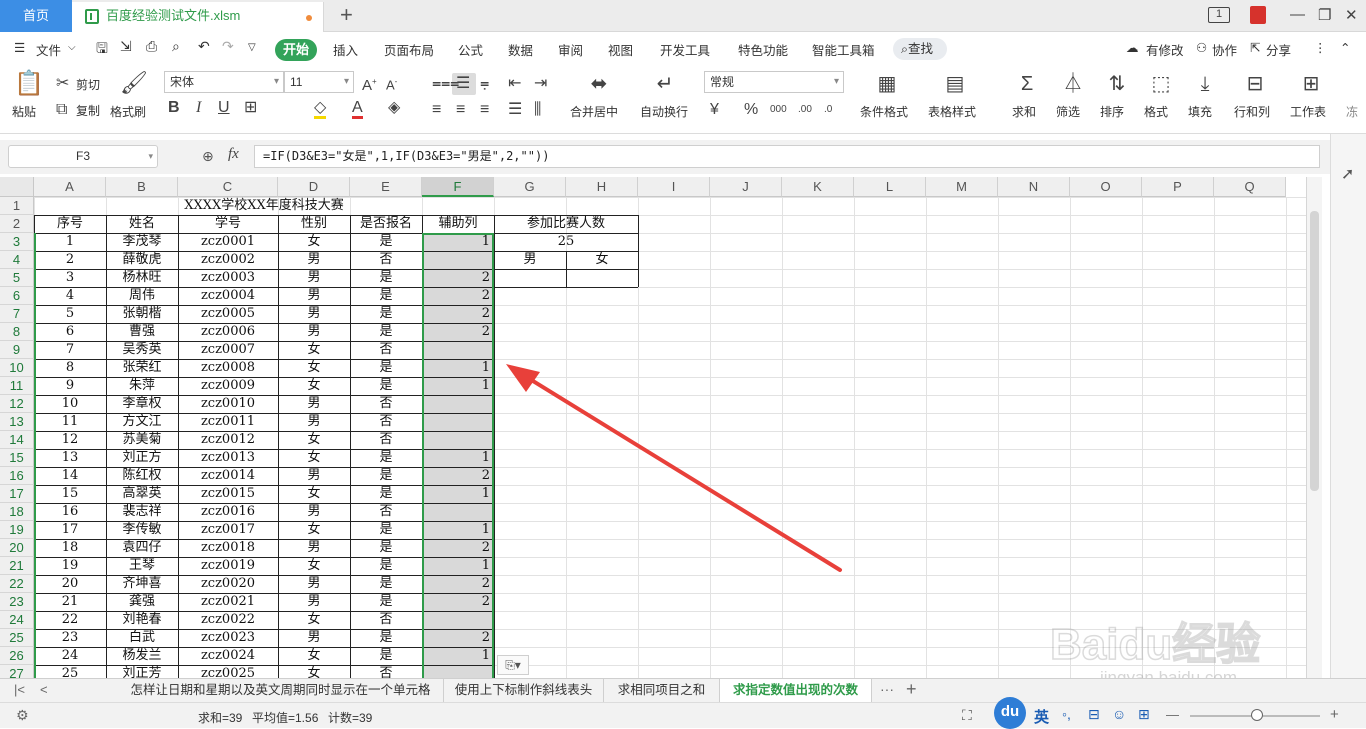 The image size is (1366, 729). What do you see at coordinates (1257, 715) in the screenshot?
I see `zoom-slider-thumb` at bounding box center [1257, 715].